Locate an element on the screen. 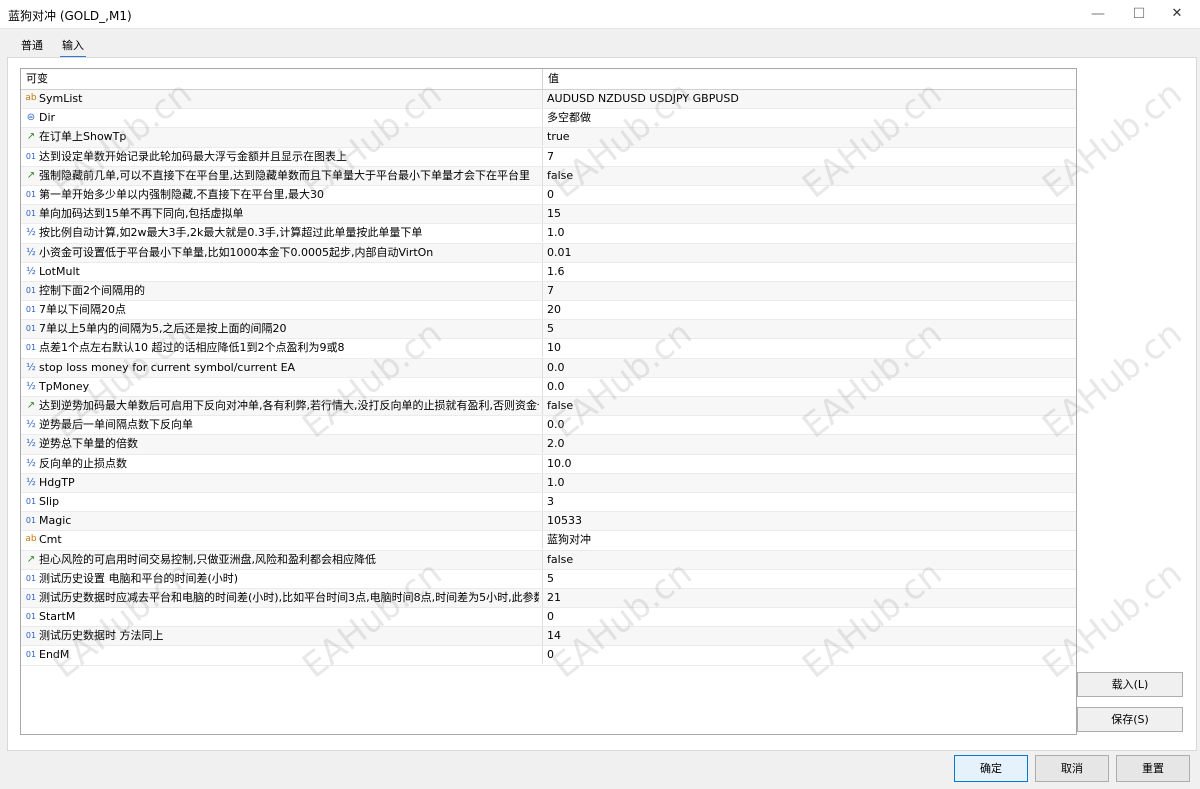 Image resolution: width=1200 pixels, height=789 pixels. table-row: ↗ 在订单上ShowTp true is located at coordinates (548, 138).